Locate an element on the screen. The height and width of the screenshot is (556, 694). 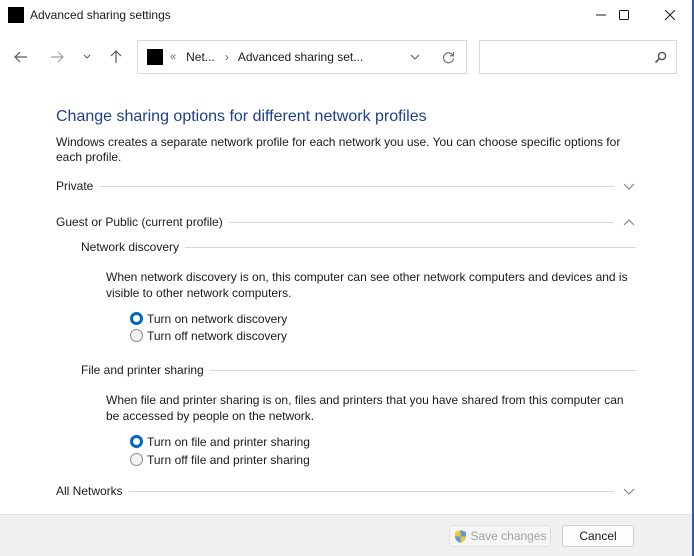
search-icon is located at coordinates (660, 57).